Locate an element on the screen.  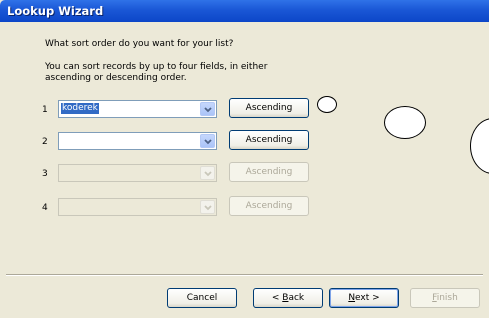
sort-field-value-1: koderek is located at coordinates (80, 108).